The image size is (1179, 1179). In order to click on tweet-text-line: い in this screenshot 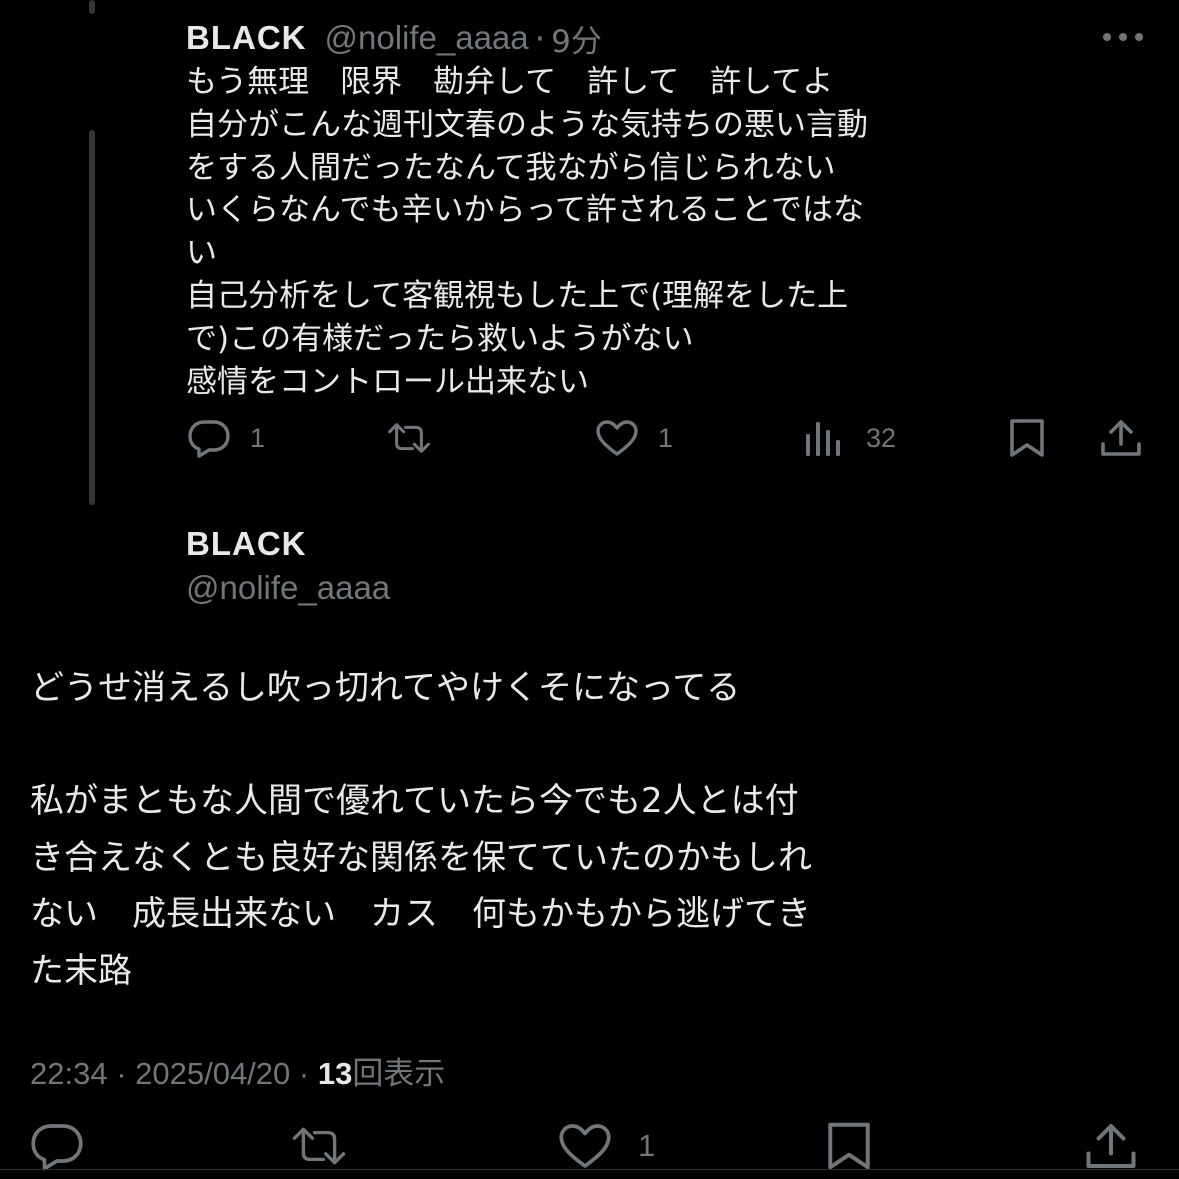, I will do `click(201, 253)`.